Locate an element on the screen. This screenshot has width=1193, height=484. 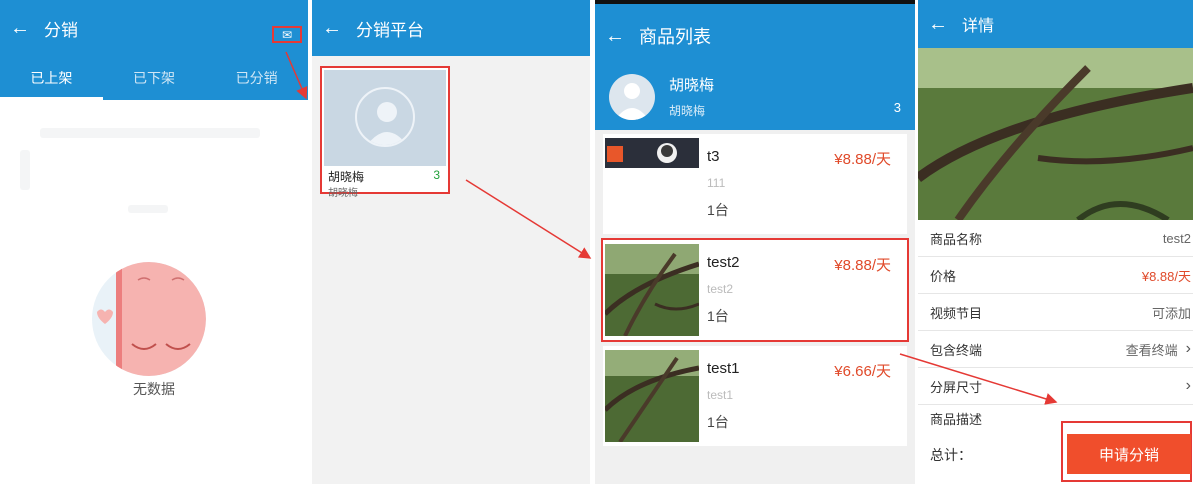
apply-distribution-button: 申请分销 is located at coordinates (1129, 454).